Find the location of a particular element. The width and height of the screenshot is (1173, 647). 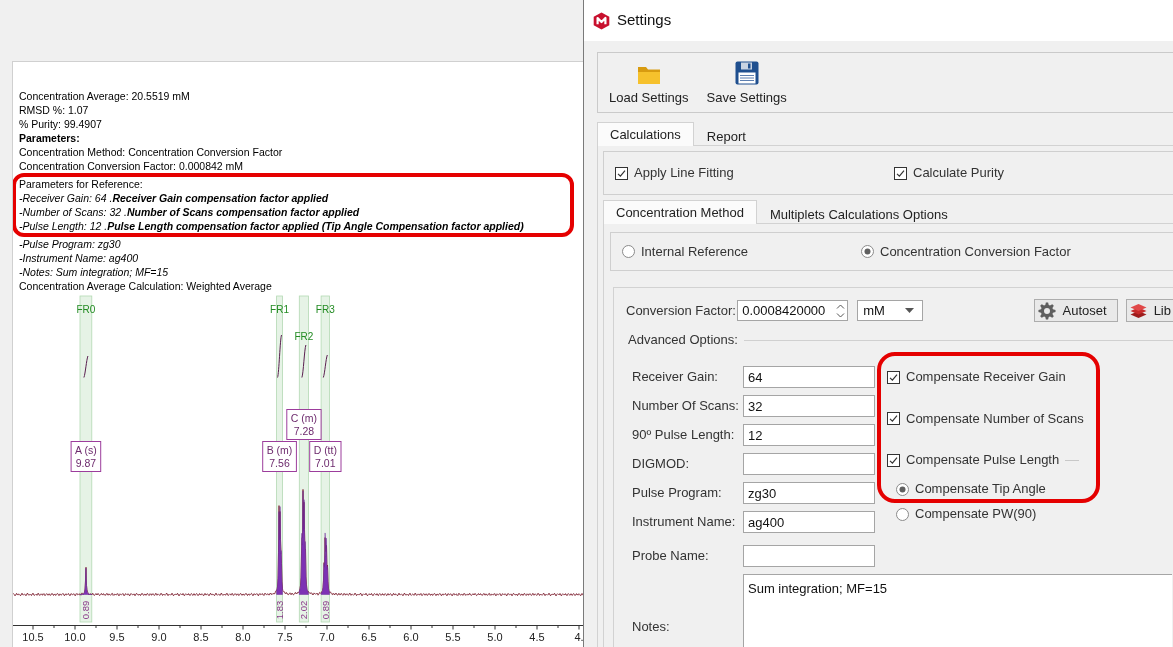

text-field: ag400 is located at coordinates (809, 522).